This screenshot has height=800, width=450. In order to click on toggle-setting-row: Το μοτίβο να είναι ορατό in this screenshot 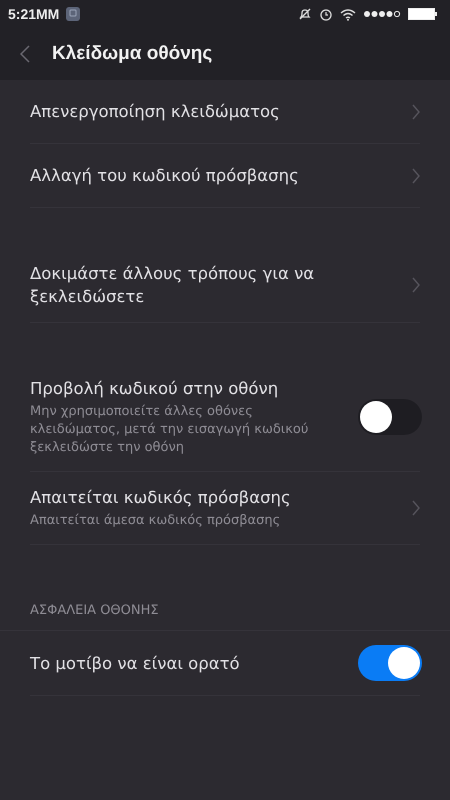, I will do `click(225, 663)`.